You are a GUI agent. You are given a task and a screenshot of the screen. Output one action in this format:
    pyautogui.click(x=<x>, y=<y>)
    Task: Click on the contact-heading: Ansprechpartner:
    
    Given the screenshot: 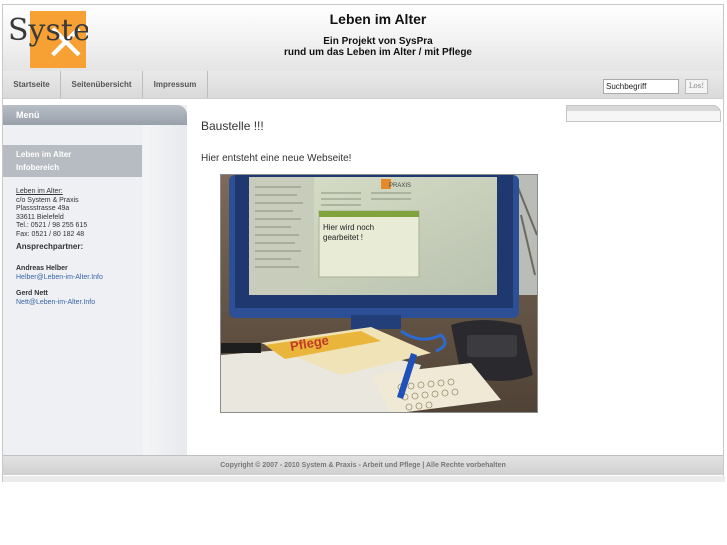 What is the action you would take?
    pyautogui.click(x=50, y=246)
    